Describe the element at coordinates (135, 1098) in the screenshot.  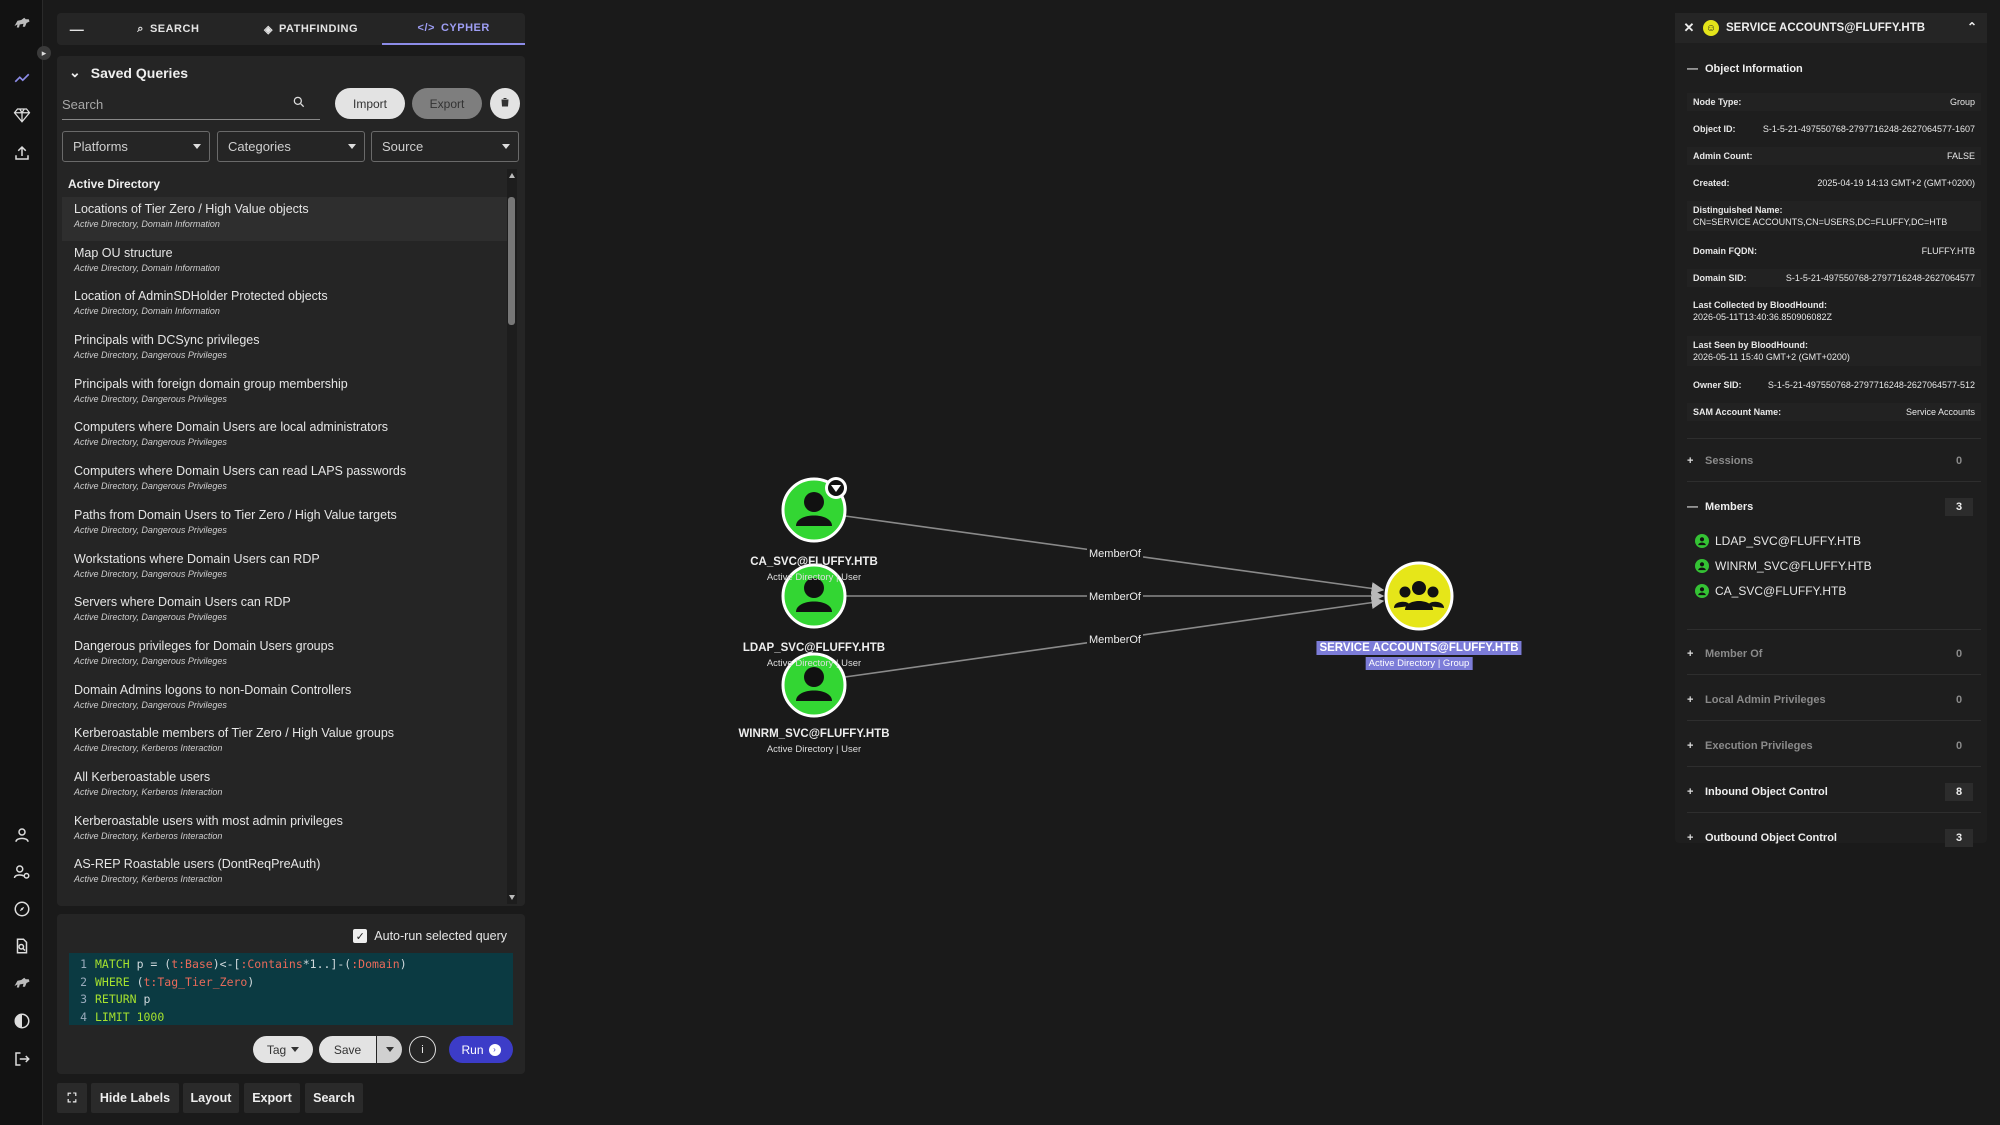
I see `hide-labels-button: Hide Labels` at that location.